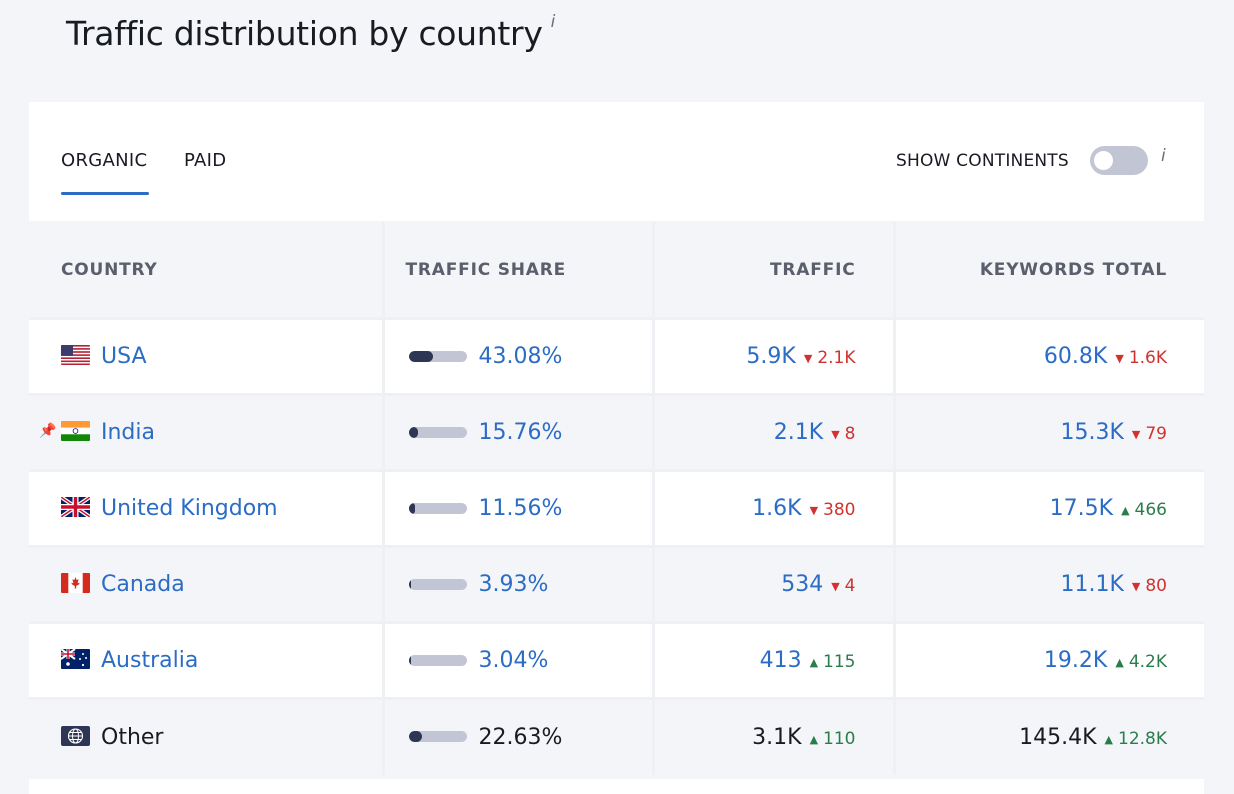 The image size is (1234, 794). I want to click on traffic-delta: ▼ 2.1K, so click(830, 358).